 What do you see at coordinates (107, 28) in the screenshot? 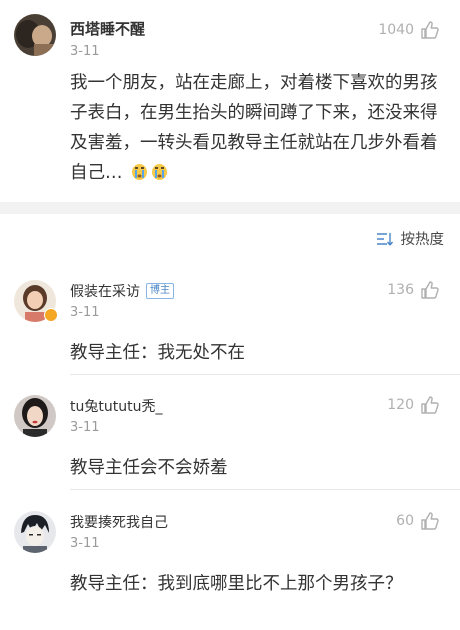
I see `post-author-name: 西塔睡不醒` at bounding box center [107, 28].